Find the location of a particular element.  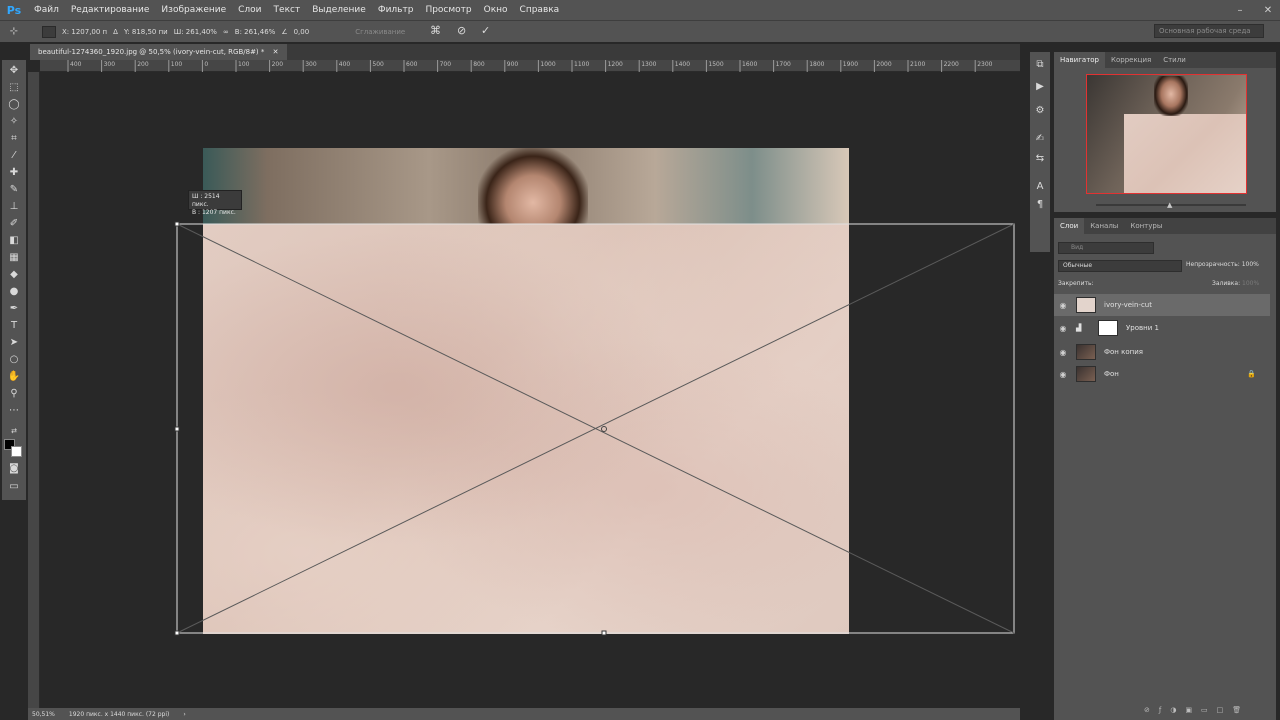

close-icon: ✕ is located at coordinates (1268, 10).